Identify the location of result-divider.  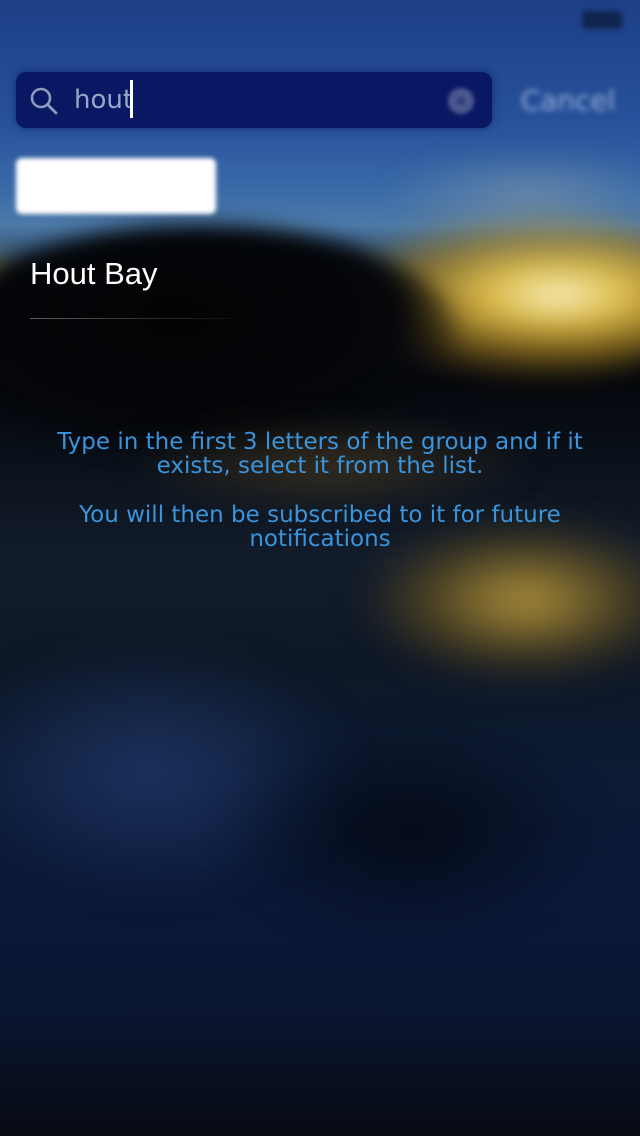
(130, 318).